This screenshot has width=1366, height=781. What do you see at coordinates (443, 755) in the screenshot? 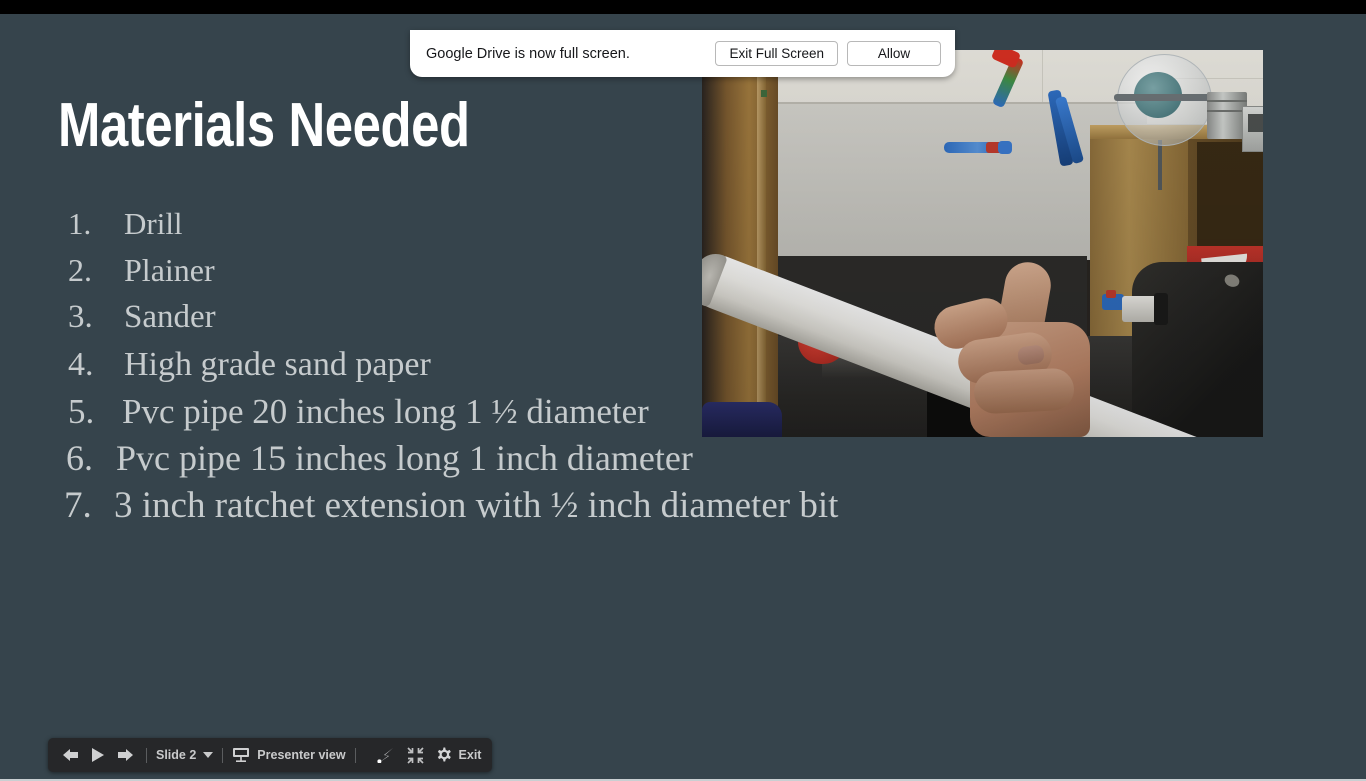
I see `gear-icon` at bounding box center [443, 755].